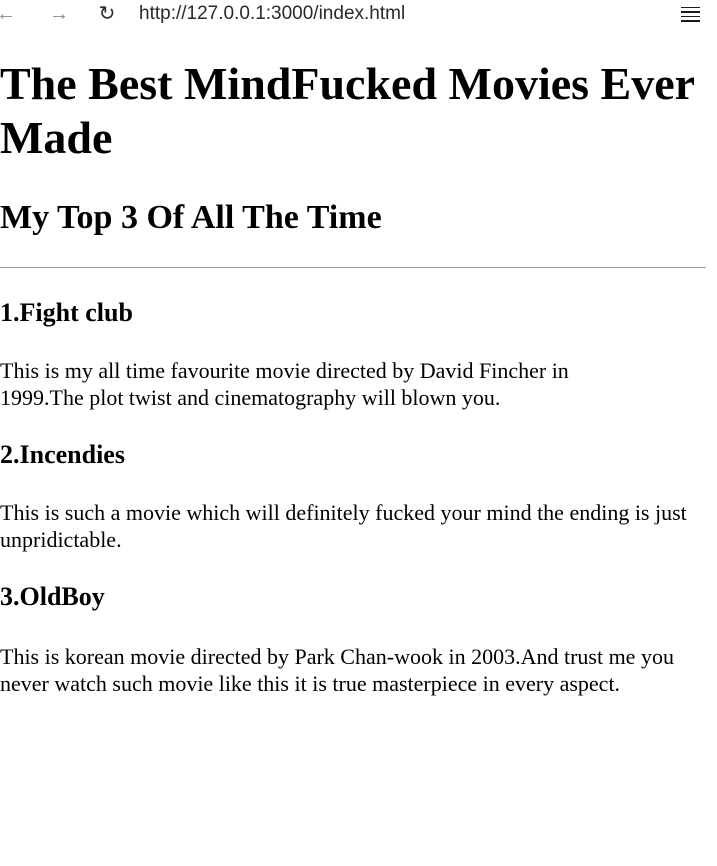  Describe the element at coordinates (59, 14) in the screenshot. I see `forward-arrow-icon: →` at that location.